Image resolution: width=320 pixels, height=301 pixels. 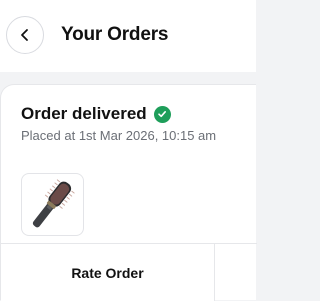 What do you see at coordinates (162, 114) in the screenshot?
I see `check-circle-icon` at bounding box center [162, 114].